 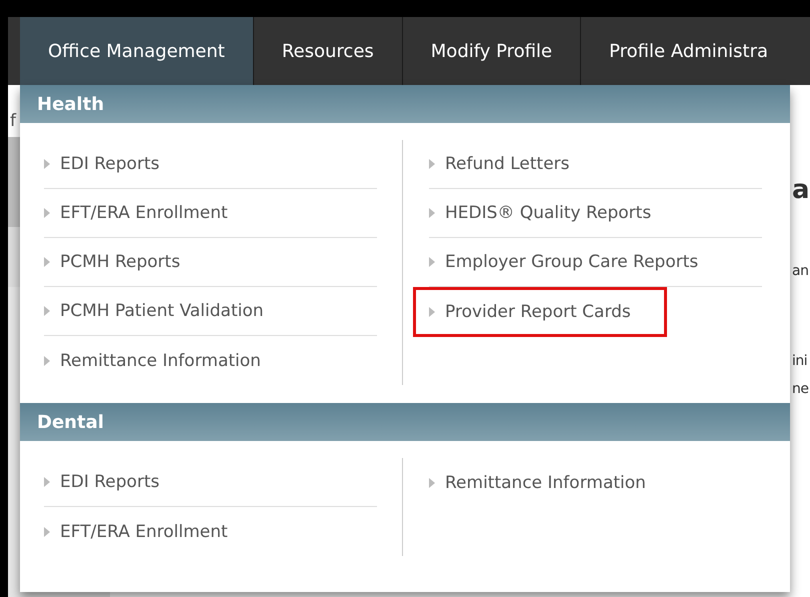 I want to click on menu-item: PCMH Patient Validation, so click(x=210, y=311).